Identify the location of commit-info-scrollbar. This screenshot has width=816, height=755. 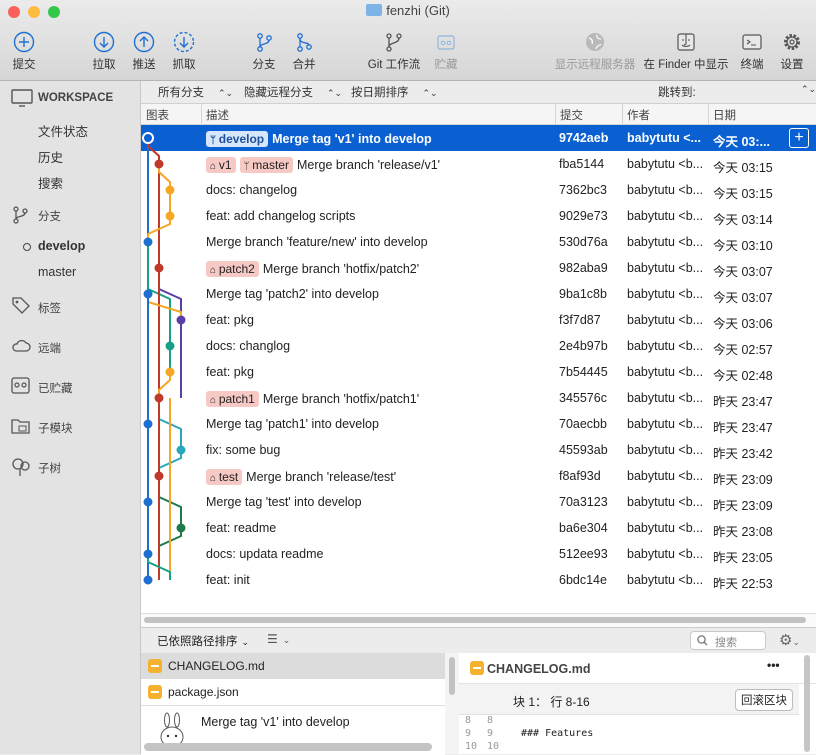
(288, 747).